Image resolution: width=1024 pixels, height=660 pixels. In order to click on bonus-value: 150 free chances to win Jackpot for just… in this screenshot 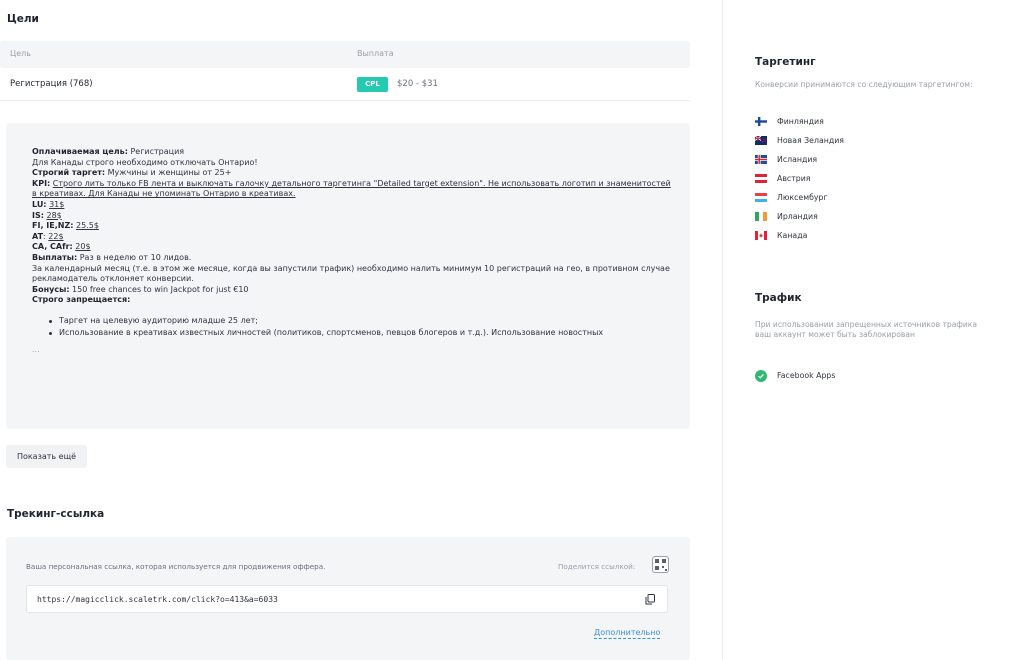, I will do `click(159, 289)`.